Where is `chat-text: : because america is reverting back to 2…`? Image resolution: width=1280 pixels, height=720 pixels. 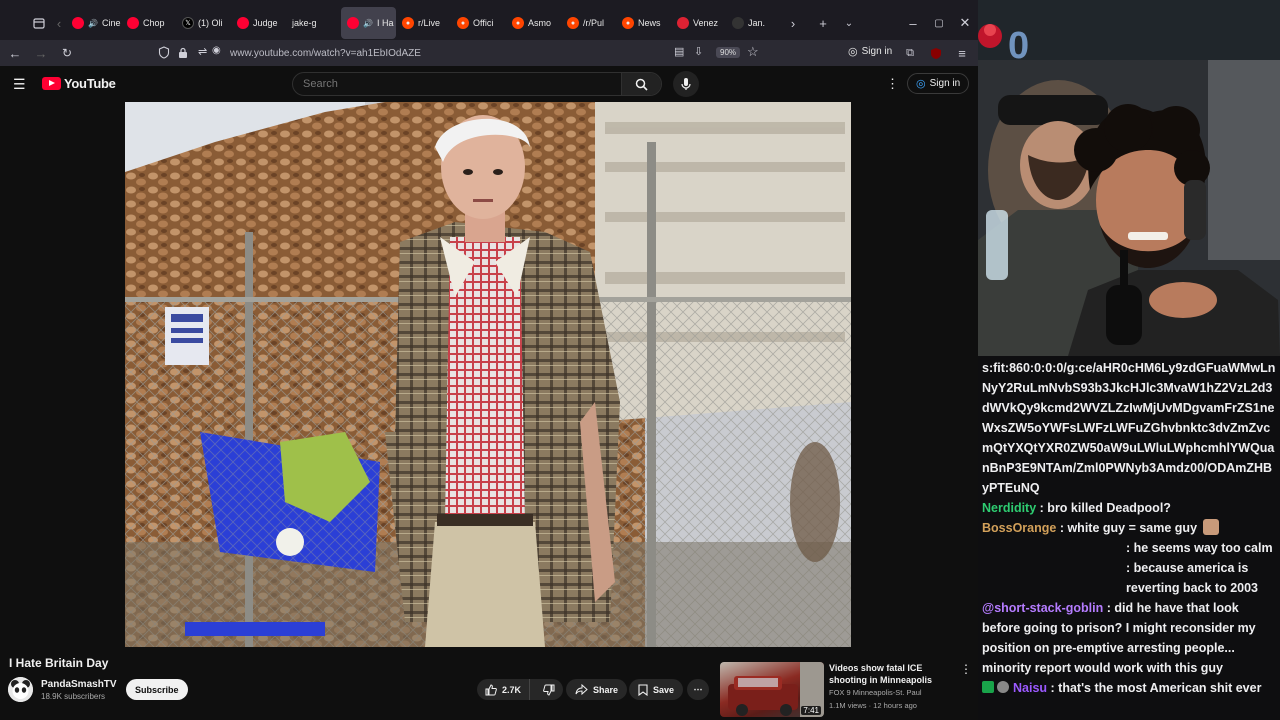 chat-text: : because america is reverting back to 2… is located at coordinates (1192, 578).